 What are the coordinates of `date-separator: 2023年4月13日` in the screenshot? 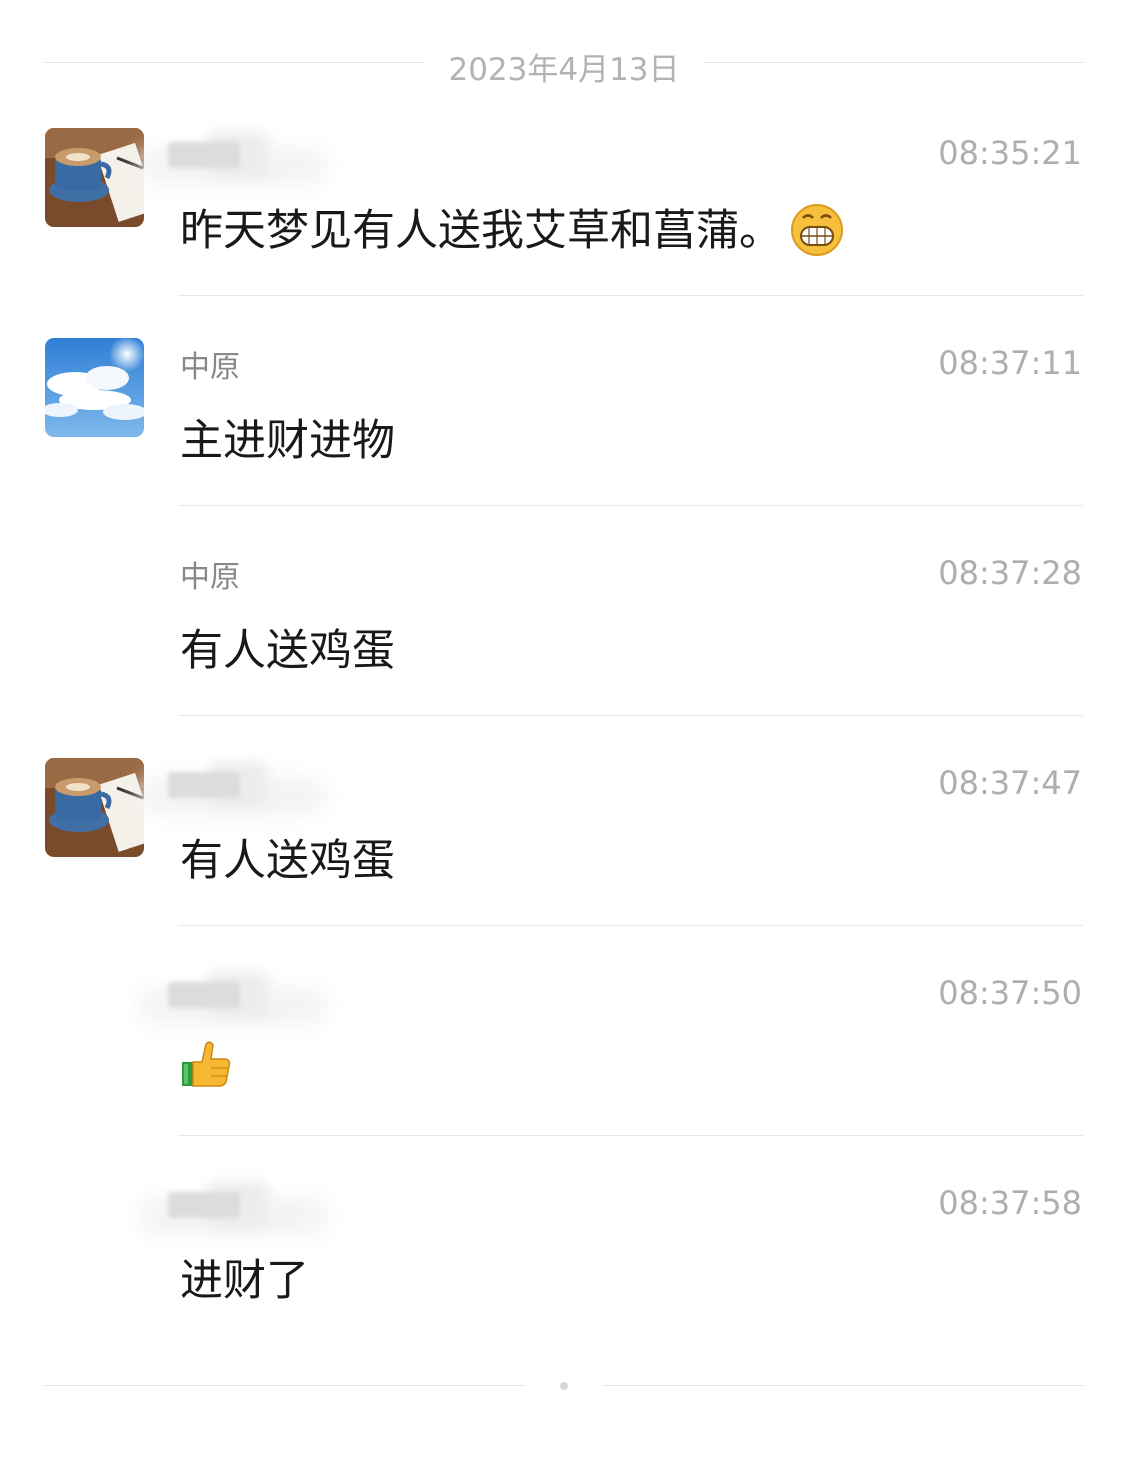 It's located at (564, 63).